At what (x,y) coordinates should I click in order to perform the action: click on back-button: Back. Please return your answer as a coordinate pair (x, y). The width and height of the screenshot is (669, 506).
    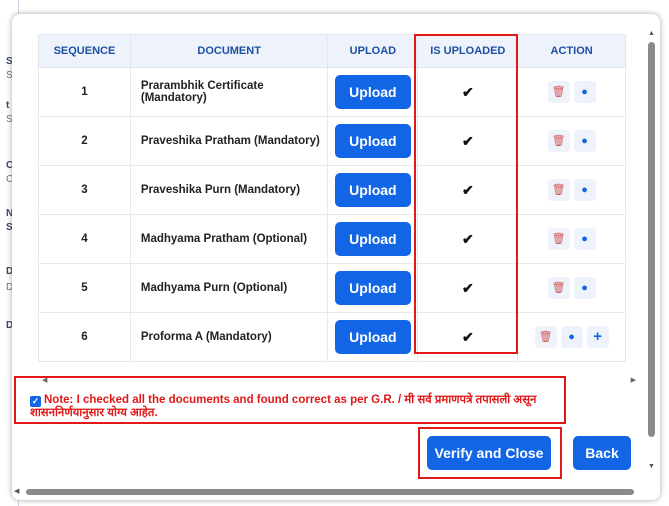
    Looking at the image, I should click on (602, 453).